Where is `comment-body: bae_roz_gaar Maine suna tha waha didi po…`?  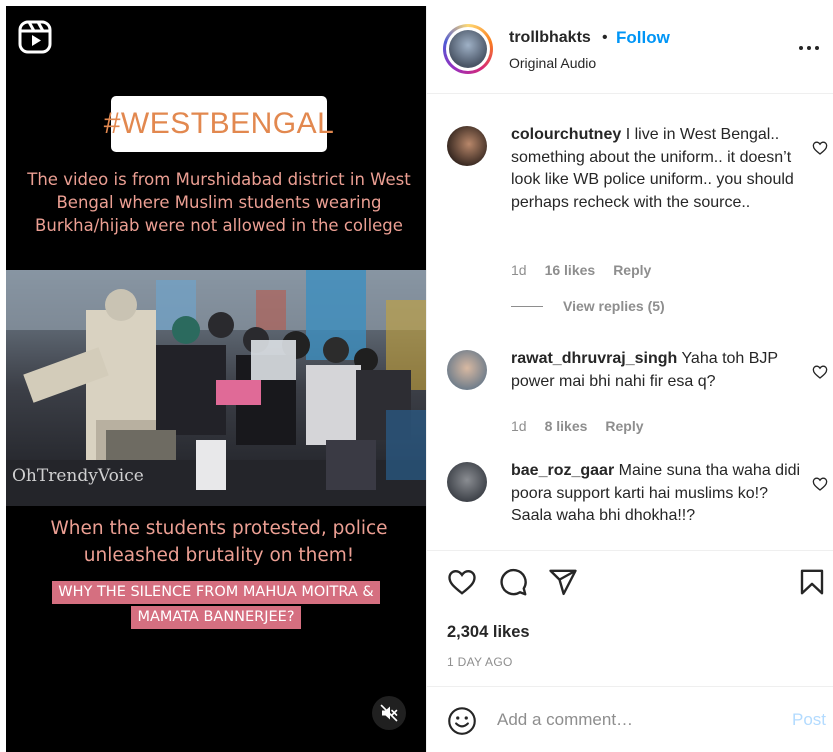
comment-body: bae_roz_gaar Maine suna tha waha didi po… is located at coordinates (656, 494).